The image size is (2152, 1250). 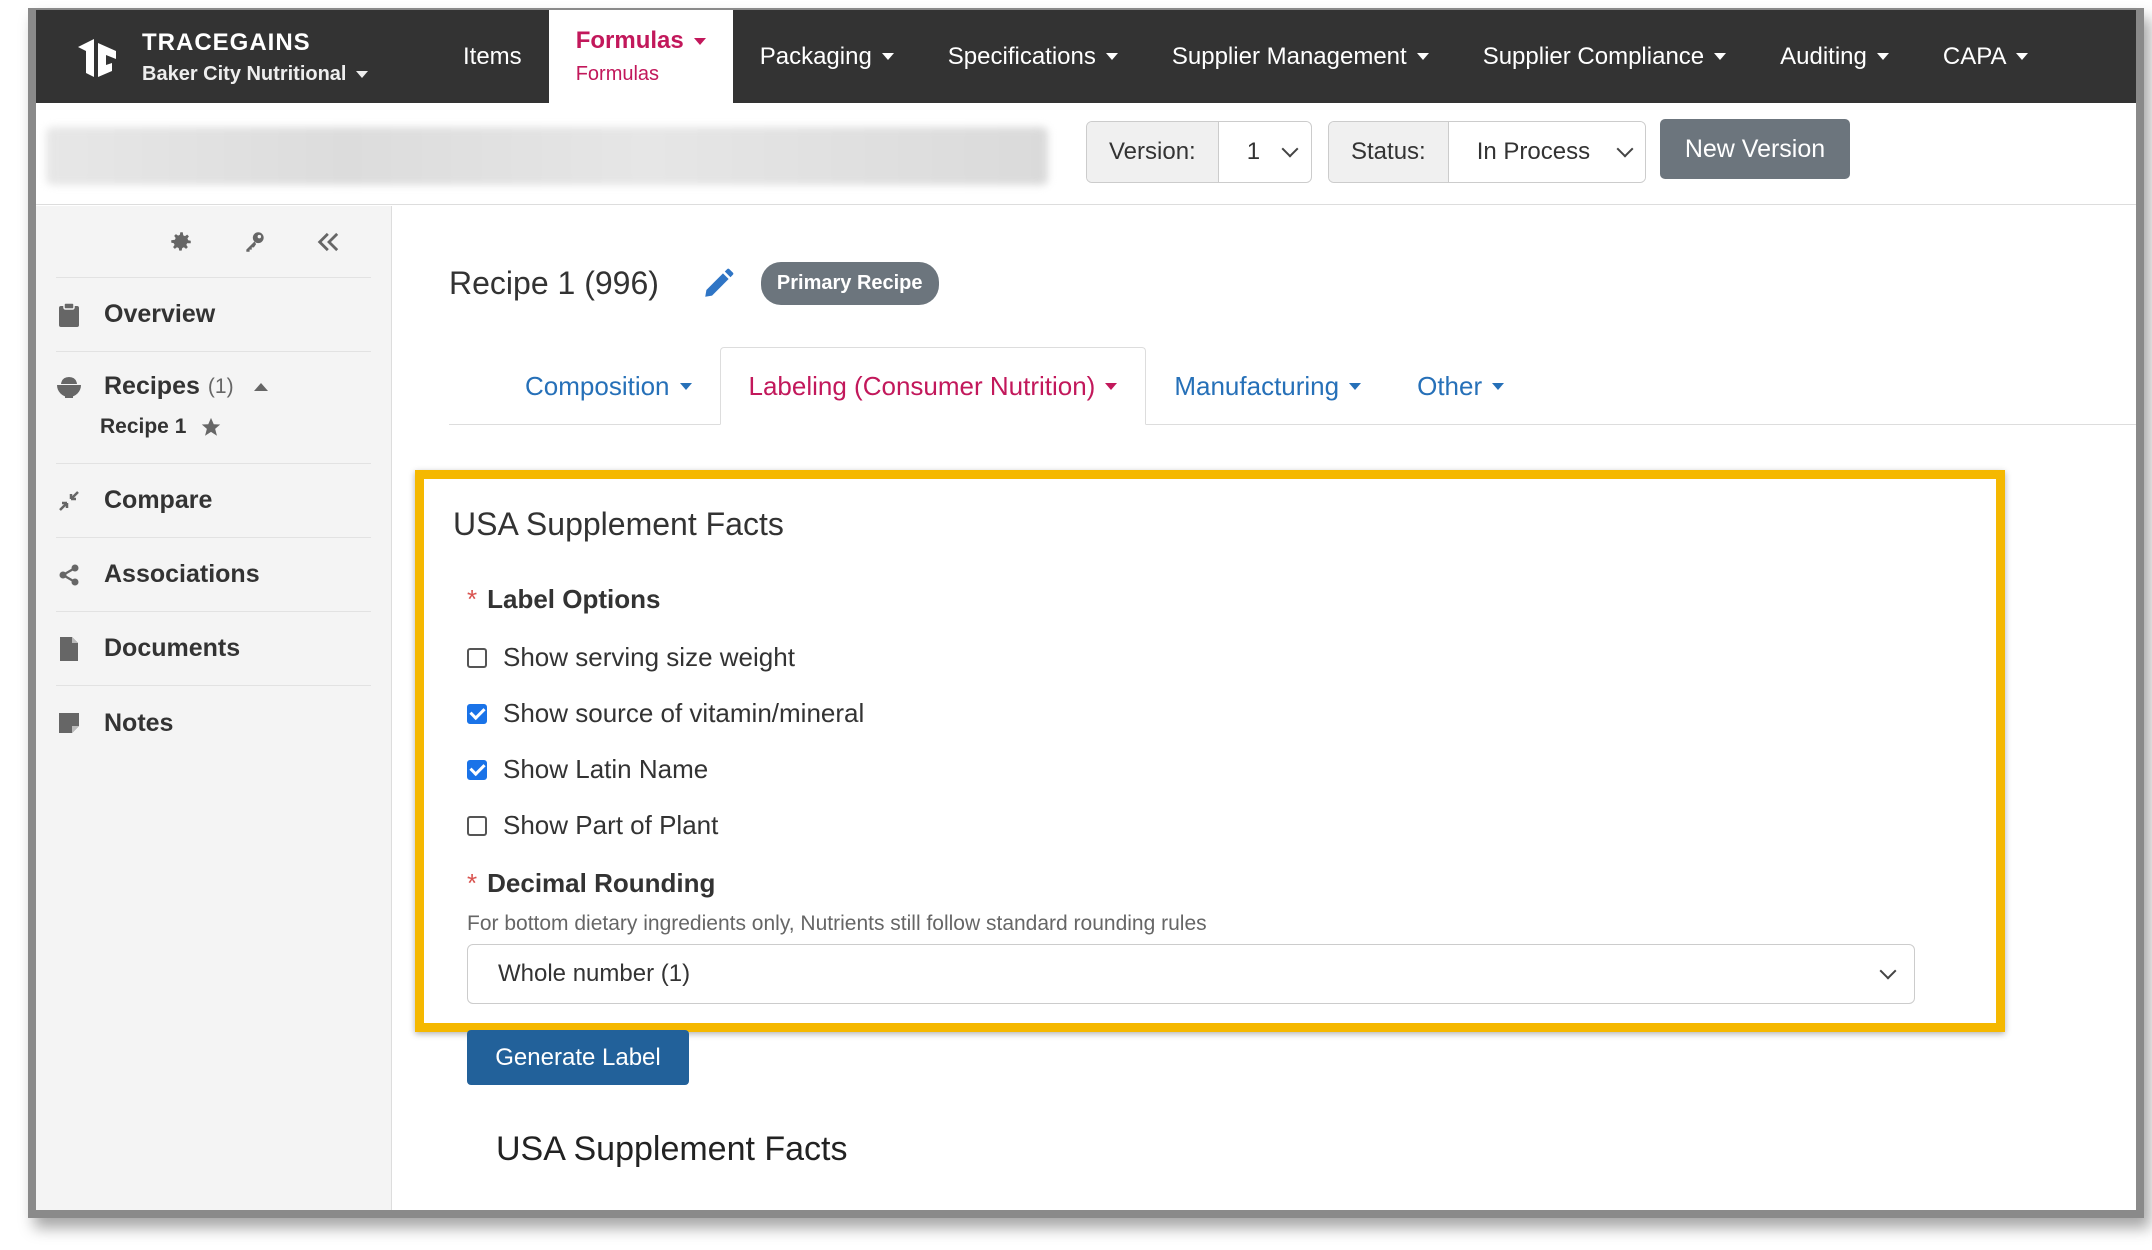 What do you see at coordinates (684, 713) in the screenshot?
I see `checkbox-label: Show source of vitamin/mineral` at bounding box center [684, 713].